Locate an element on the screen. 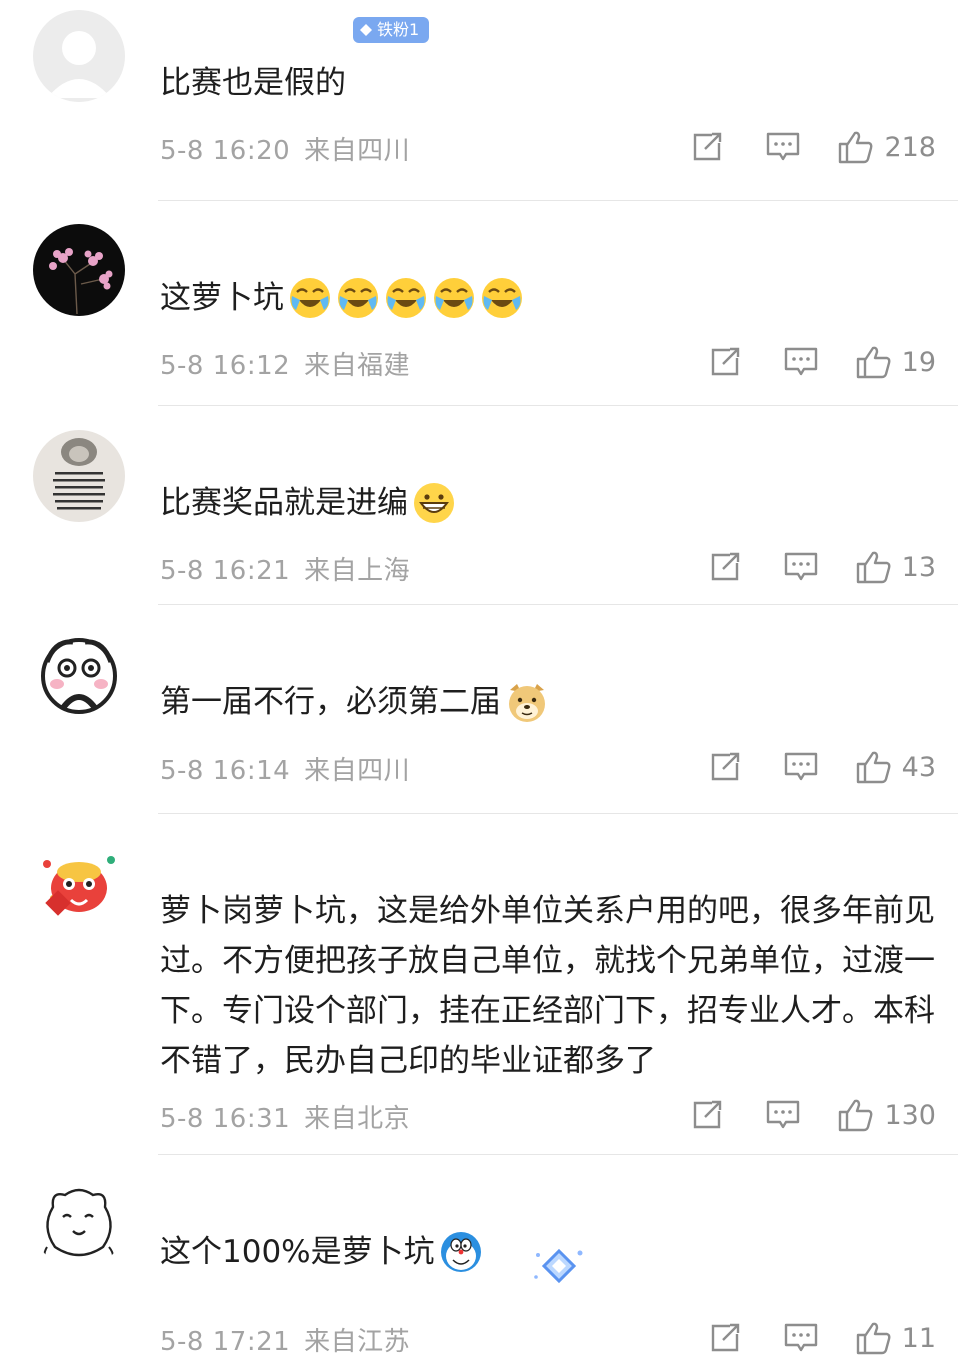 This screenshot has height=1365, width=958. comment-meta: 5-8 16:21 来自上海 is located at coordinates (292, 568).